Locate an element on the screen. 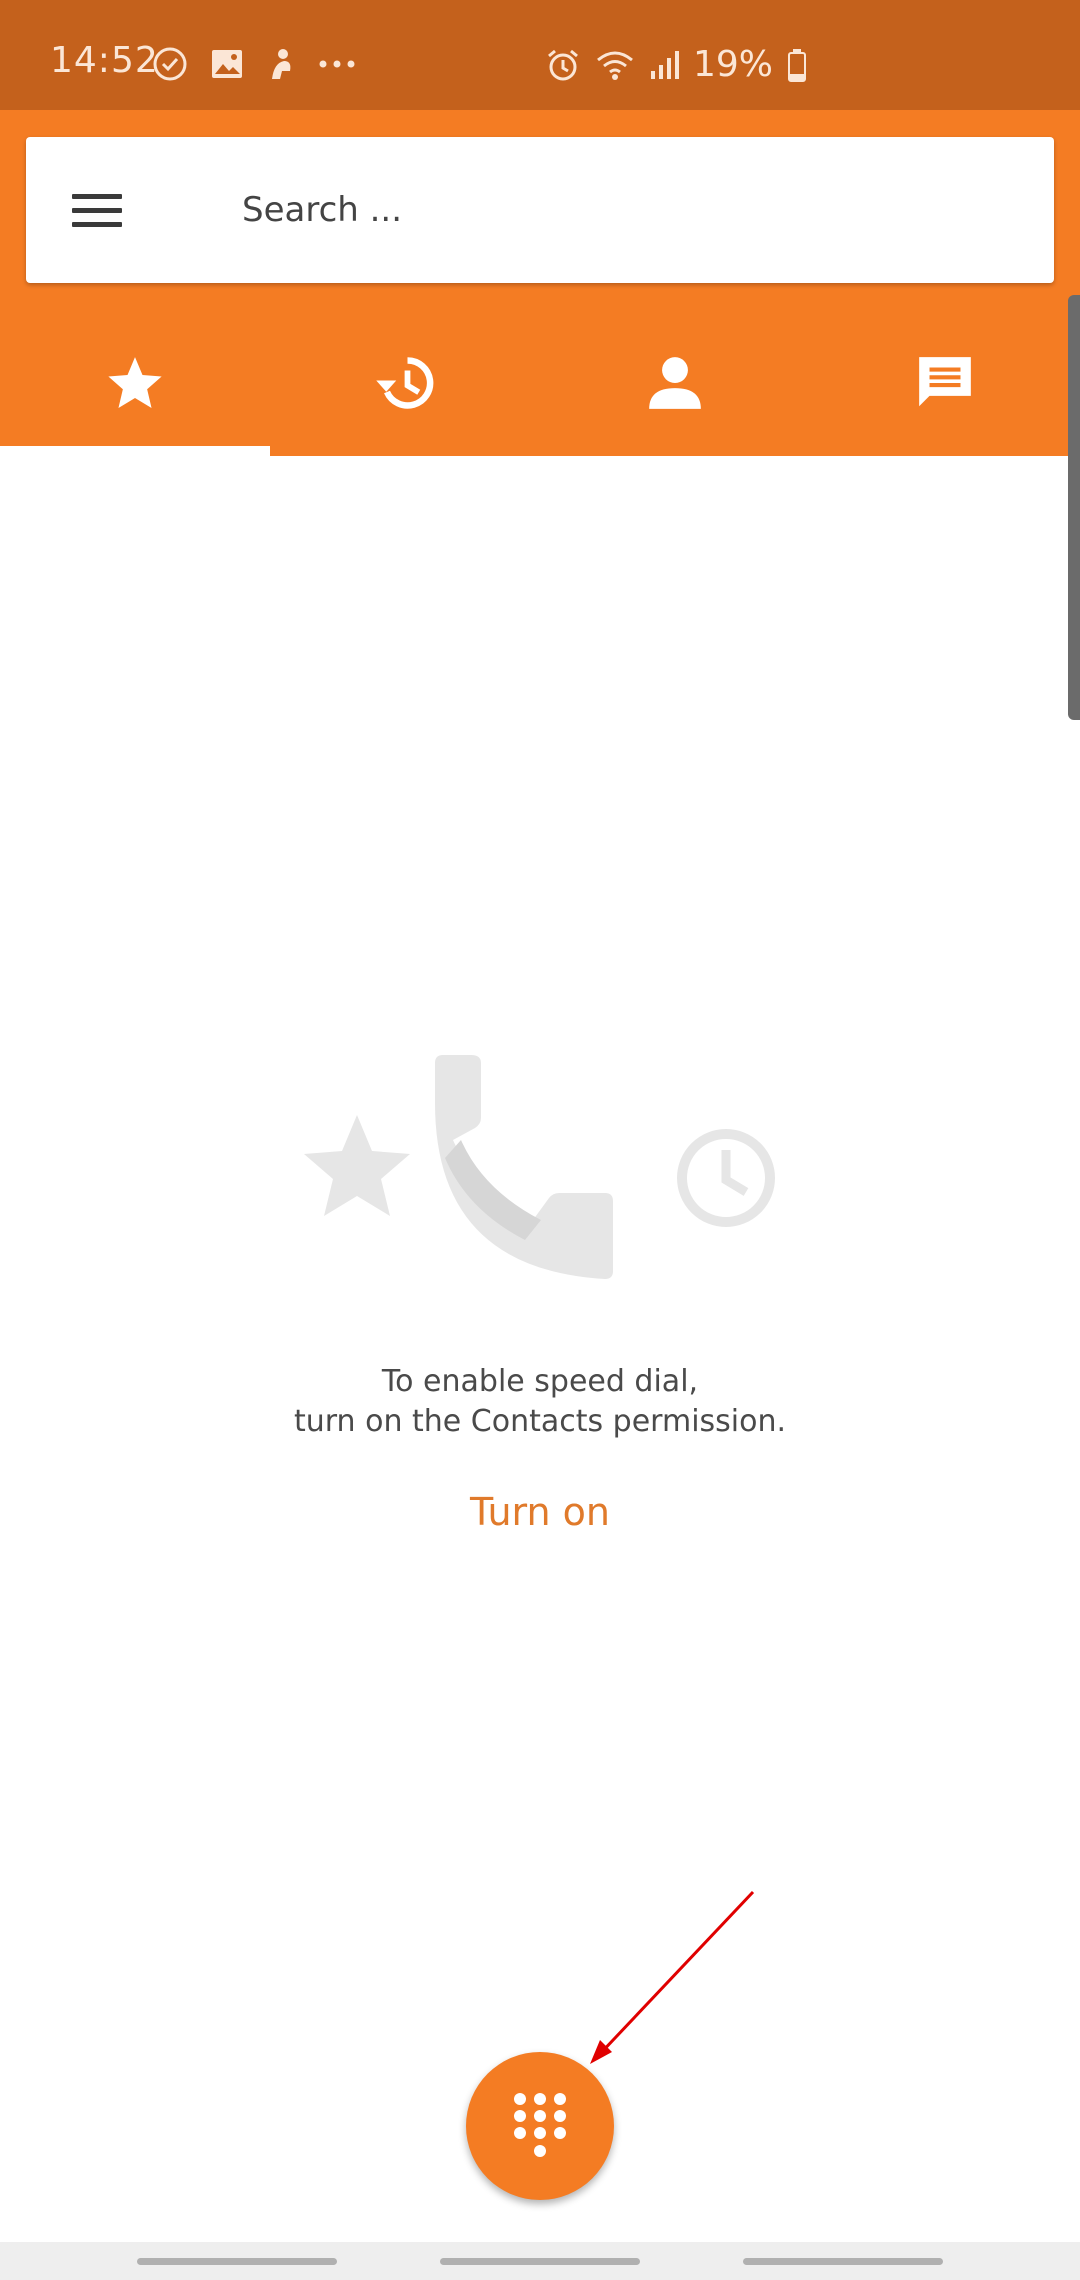  alarm-icon is located at coordinates (563, 64).